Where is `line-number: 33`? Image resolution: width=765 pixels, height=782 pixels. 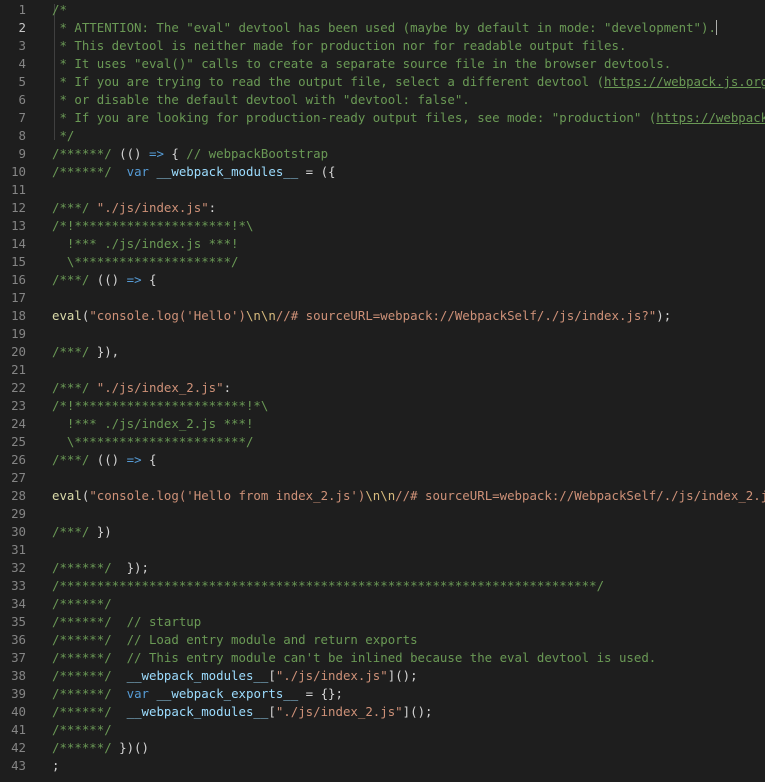 line-number: 33 is located at coordinates (18, 585).